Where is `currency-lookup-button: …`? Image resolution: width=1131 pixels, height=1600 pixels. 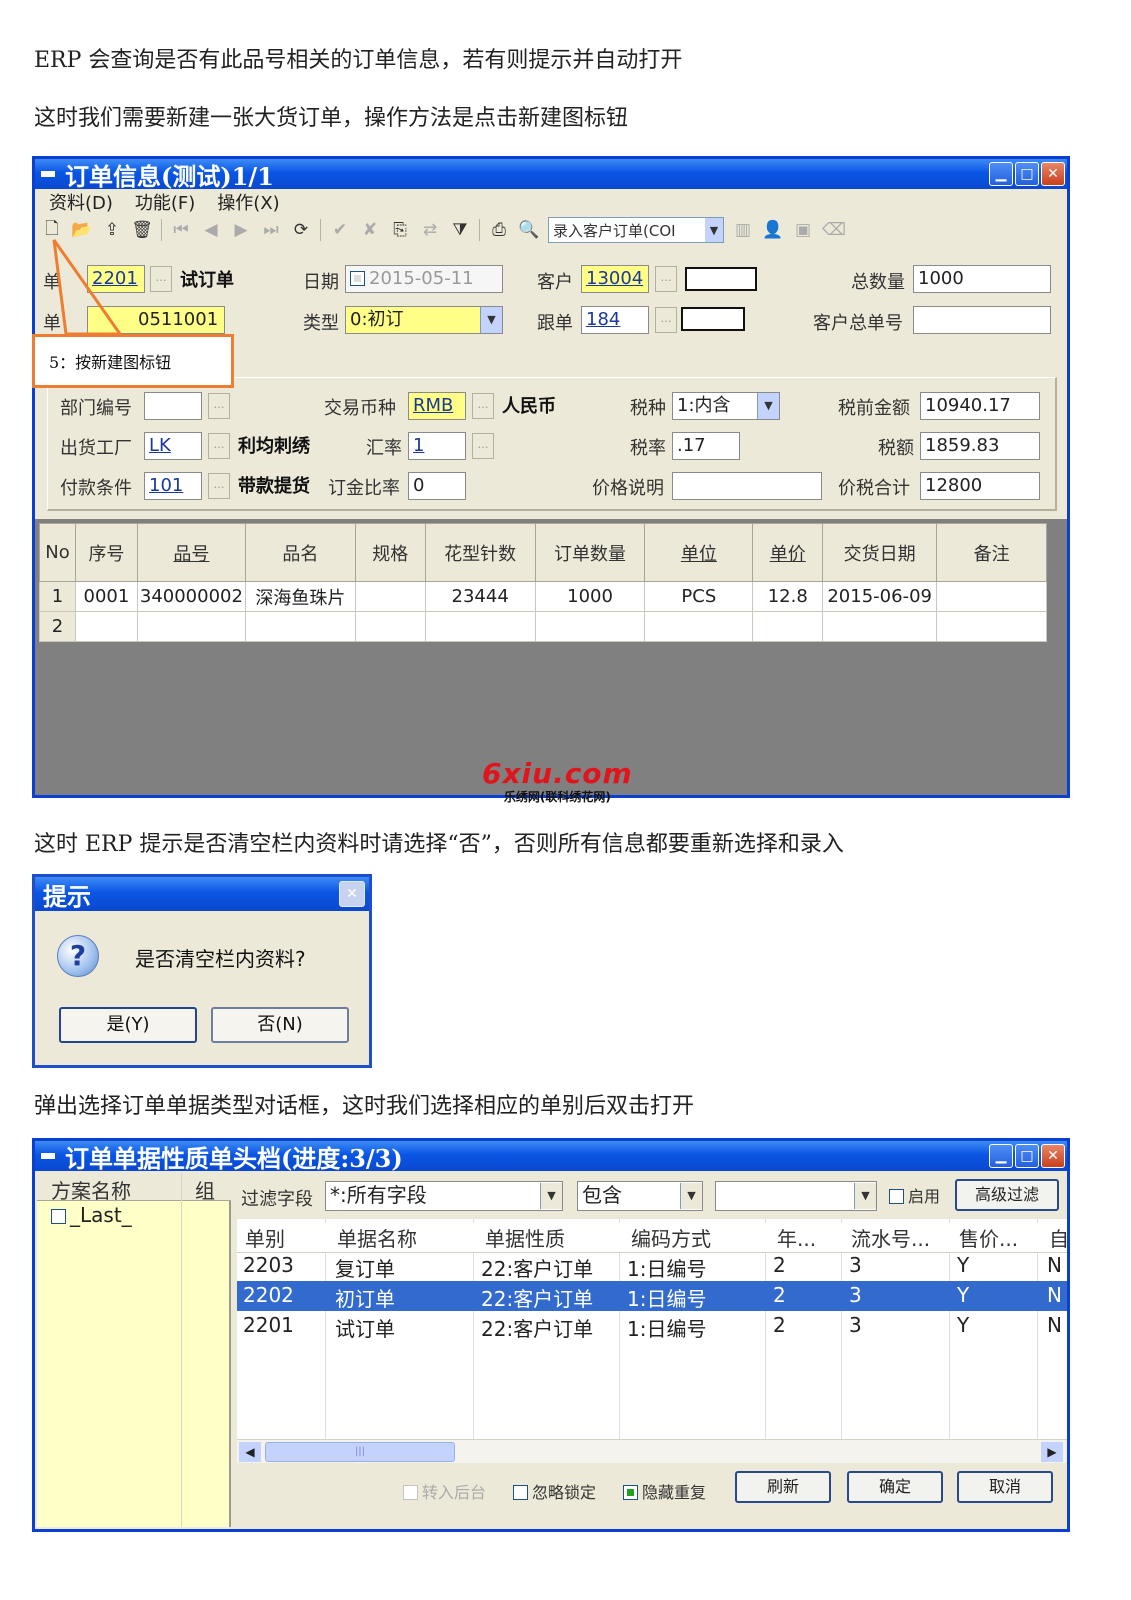
currency-lookup-button: … is located at coordinates (483, 406).